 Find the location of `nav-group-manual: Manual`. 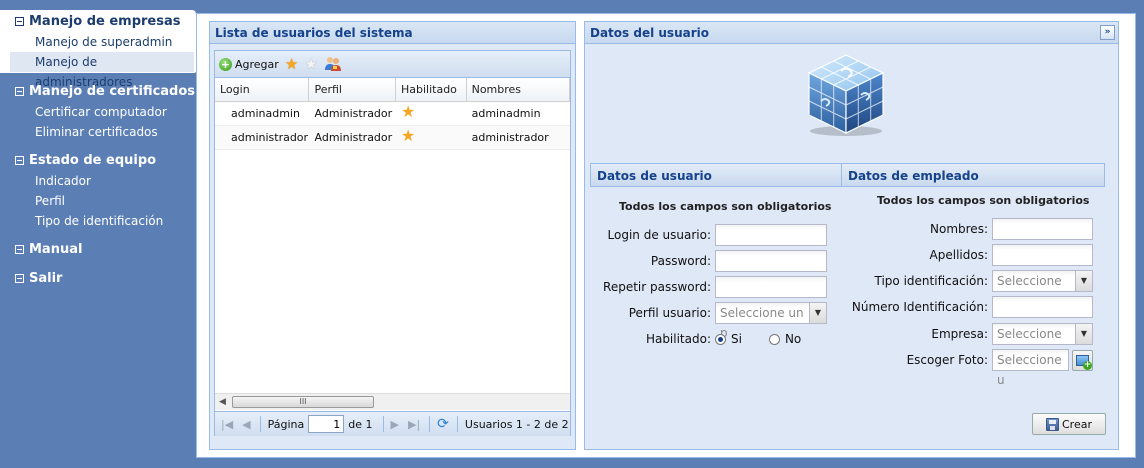

nav-group-manual: Manual is located at coordinates (98, 249).